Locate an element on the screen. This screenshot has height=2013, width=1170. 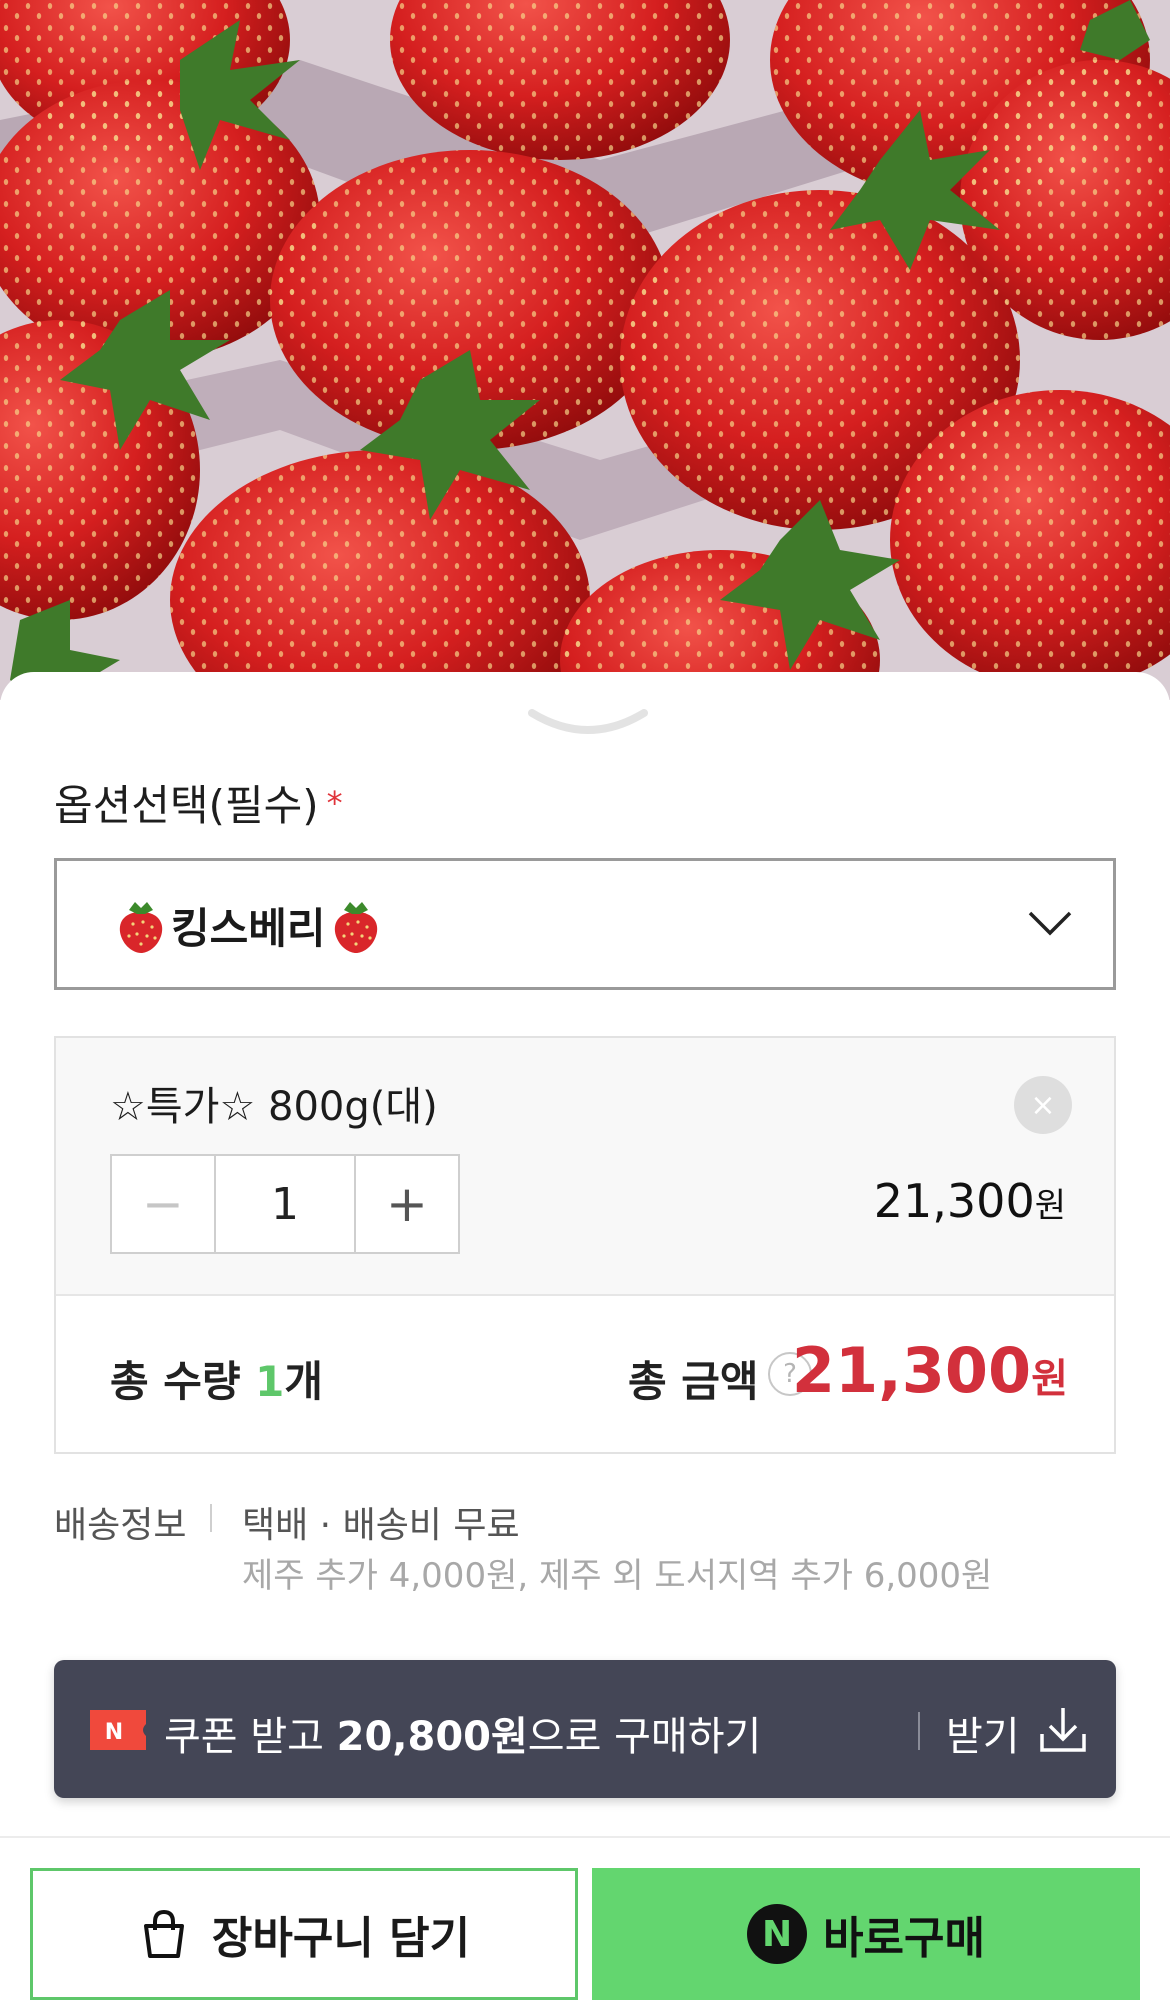
naver-pay-icon: N is located at coordinates (777, 1934).